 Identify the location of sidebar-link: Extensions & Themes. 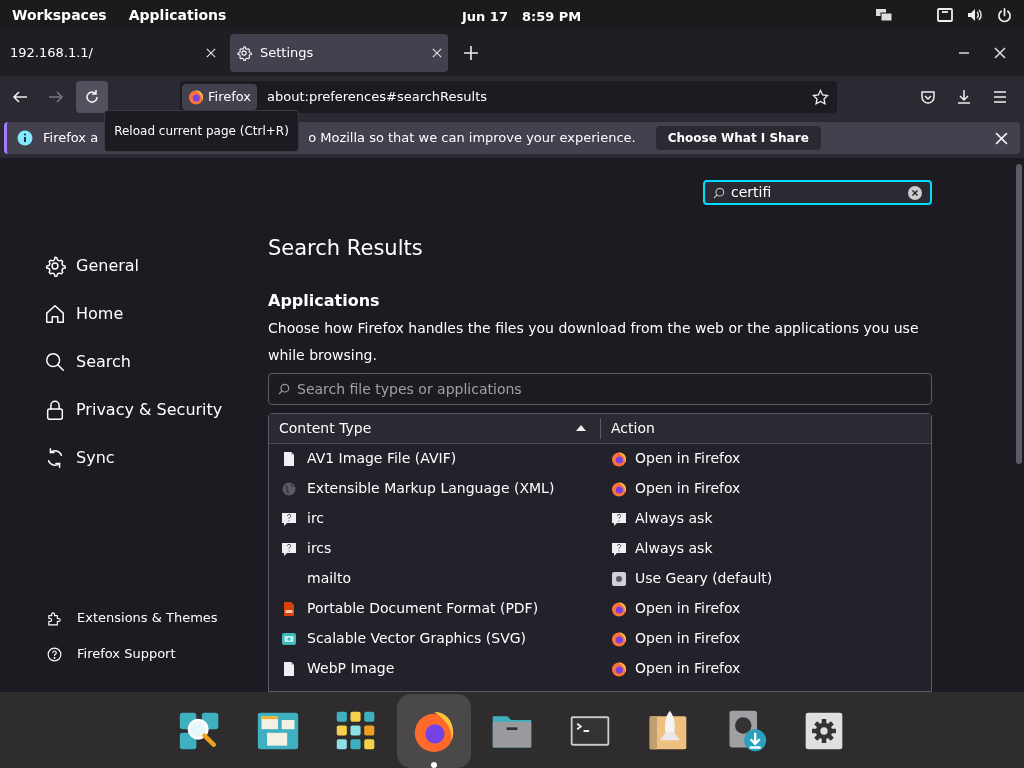
(157, 618).